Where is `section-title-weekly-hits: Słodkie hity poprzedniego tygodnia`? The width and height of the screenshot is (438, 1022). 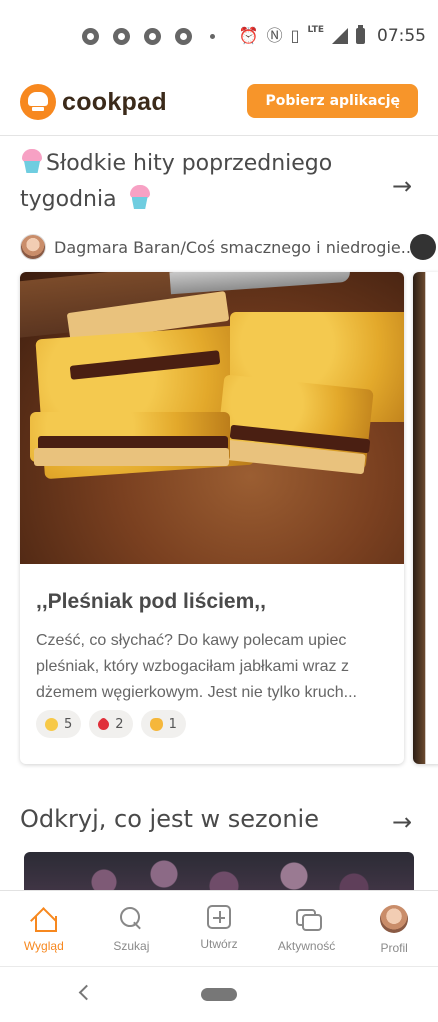
section-title-weekly-hits: Słodkie hity poprzedniego tygodnia is located at coordinates (200, 182).